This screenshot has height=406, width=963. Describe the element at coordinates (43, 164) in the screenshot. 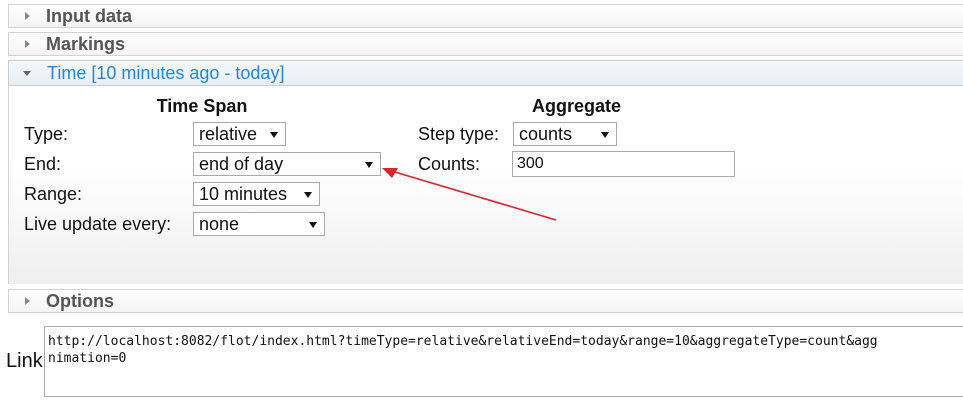

I see `end-label: End:` at that location.